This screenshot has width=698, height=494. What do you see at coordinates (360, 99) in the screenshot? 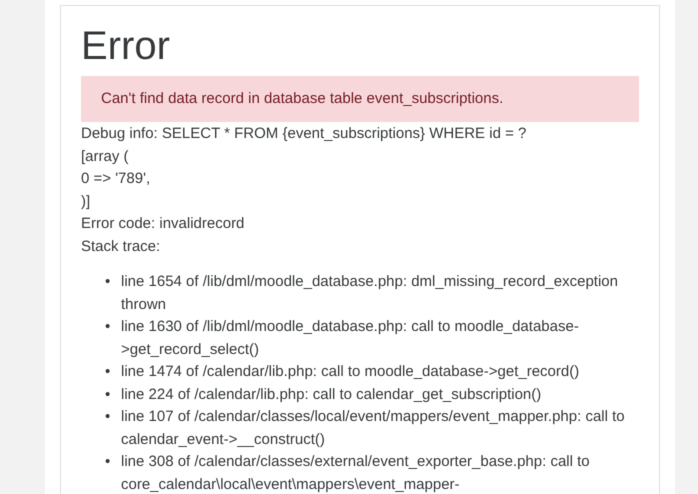
I see `error-alert: Can't find data record in database table event_subscriptions.` at bounding box center [360, 99].